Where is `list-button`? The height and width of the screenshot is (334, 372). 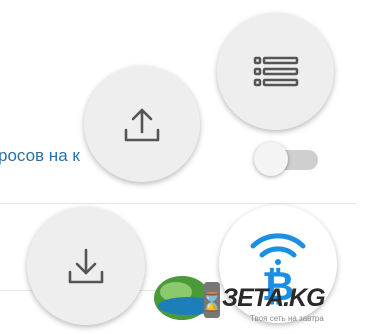
list-button is located at coordinates (275, 71).